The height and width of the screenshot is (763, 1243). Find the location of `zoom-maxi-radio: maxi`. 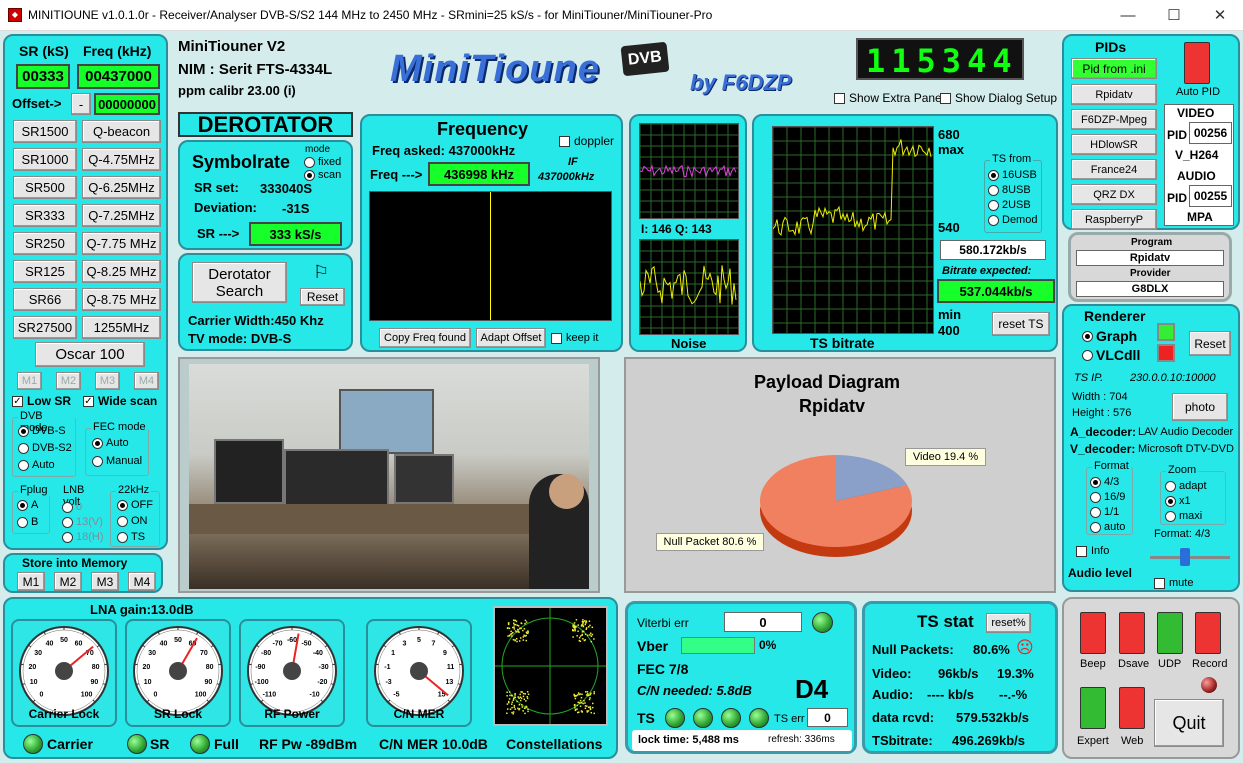

zoom-maxi-radio: maxi is located at coordinates (1183, 516).